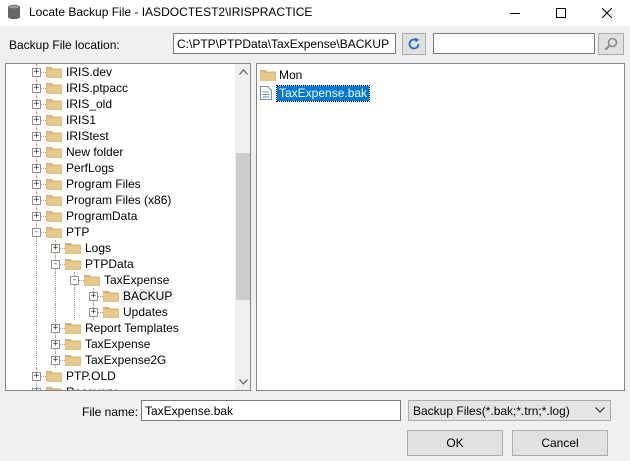 The width and height of the screenshot is (630, 461). Describe the element at coordinates (109, 264) in the screenshot. I see `tree-item-label: PTPData` at that location.